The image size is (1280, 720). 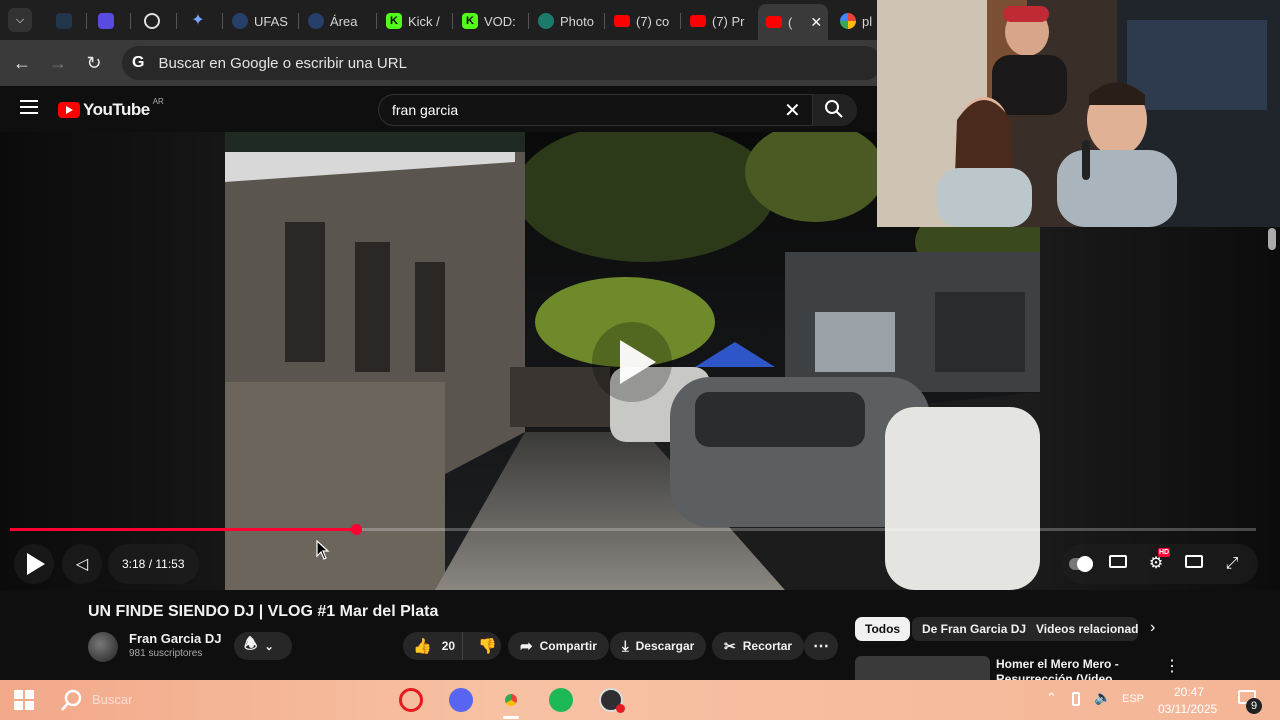 What do you see at coordinates (416, 21) in the screenshot?
I see `browser-tab: K Kick /` at bounding box center [416, 21].